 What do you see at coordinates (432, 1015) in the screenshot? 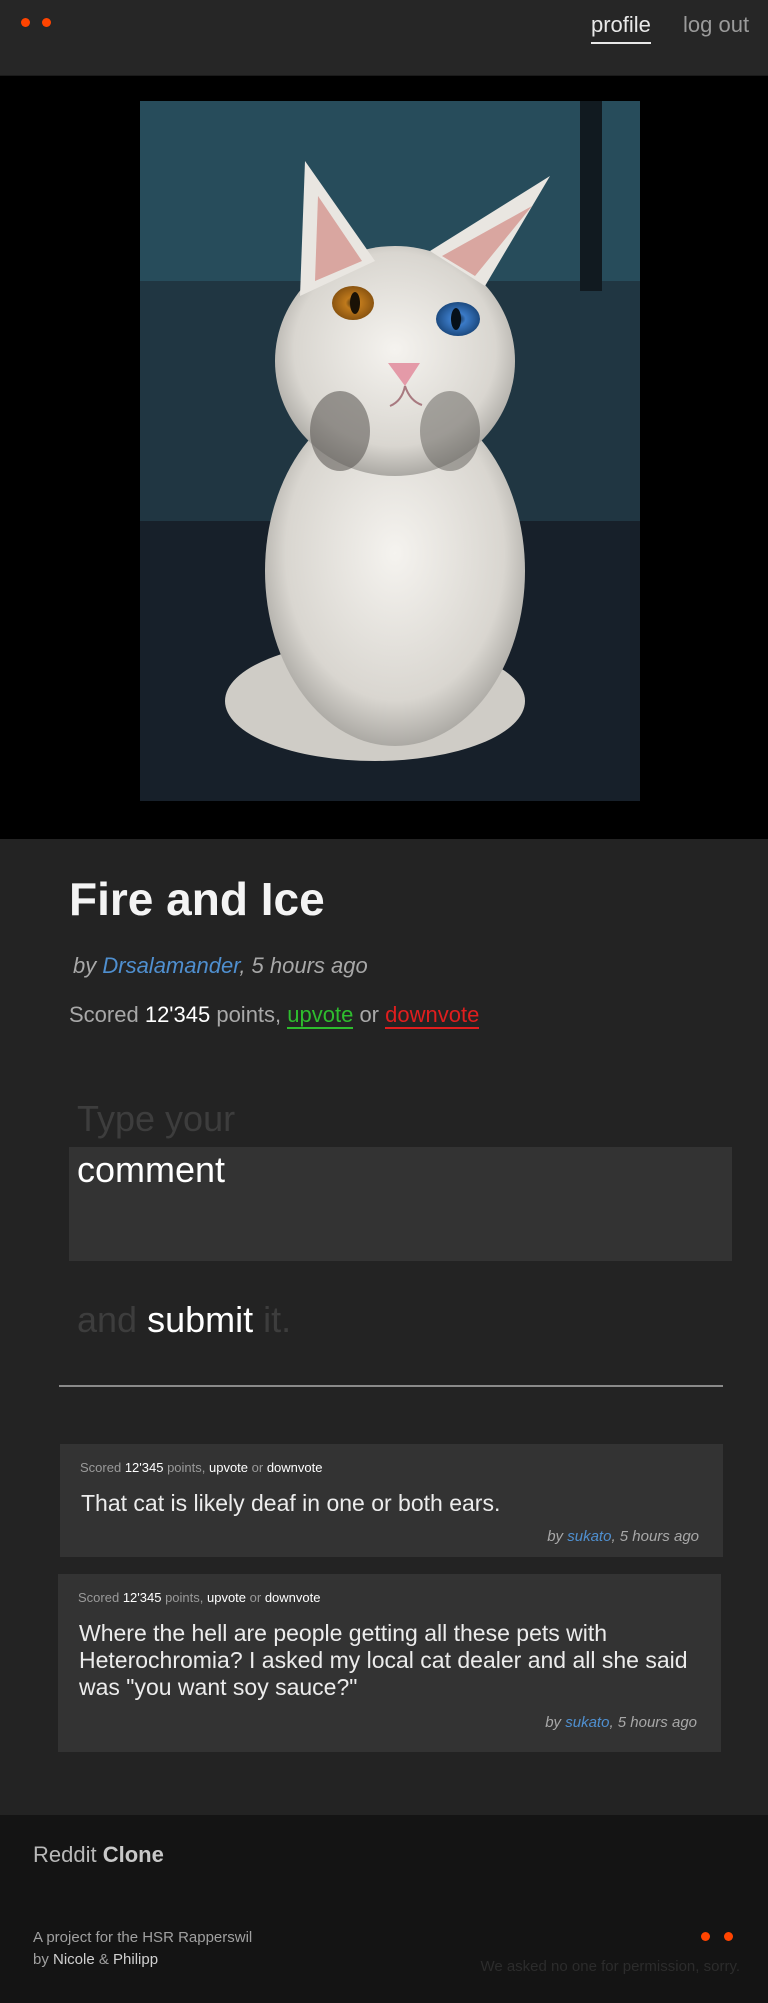
I see `post-downvote-link: downvote` at bounding box center [432, 1015].